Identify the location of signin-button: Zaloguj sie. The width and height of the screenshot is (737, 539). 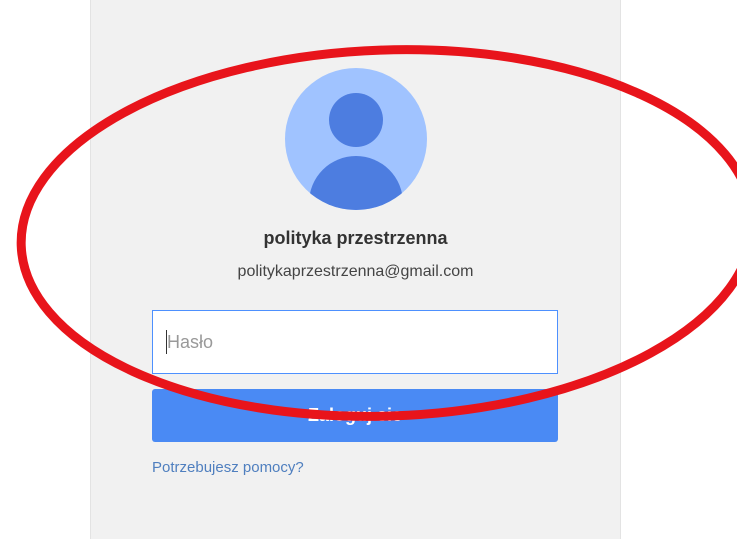
(355, 415).